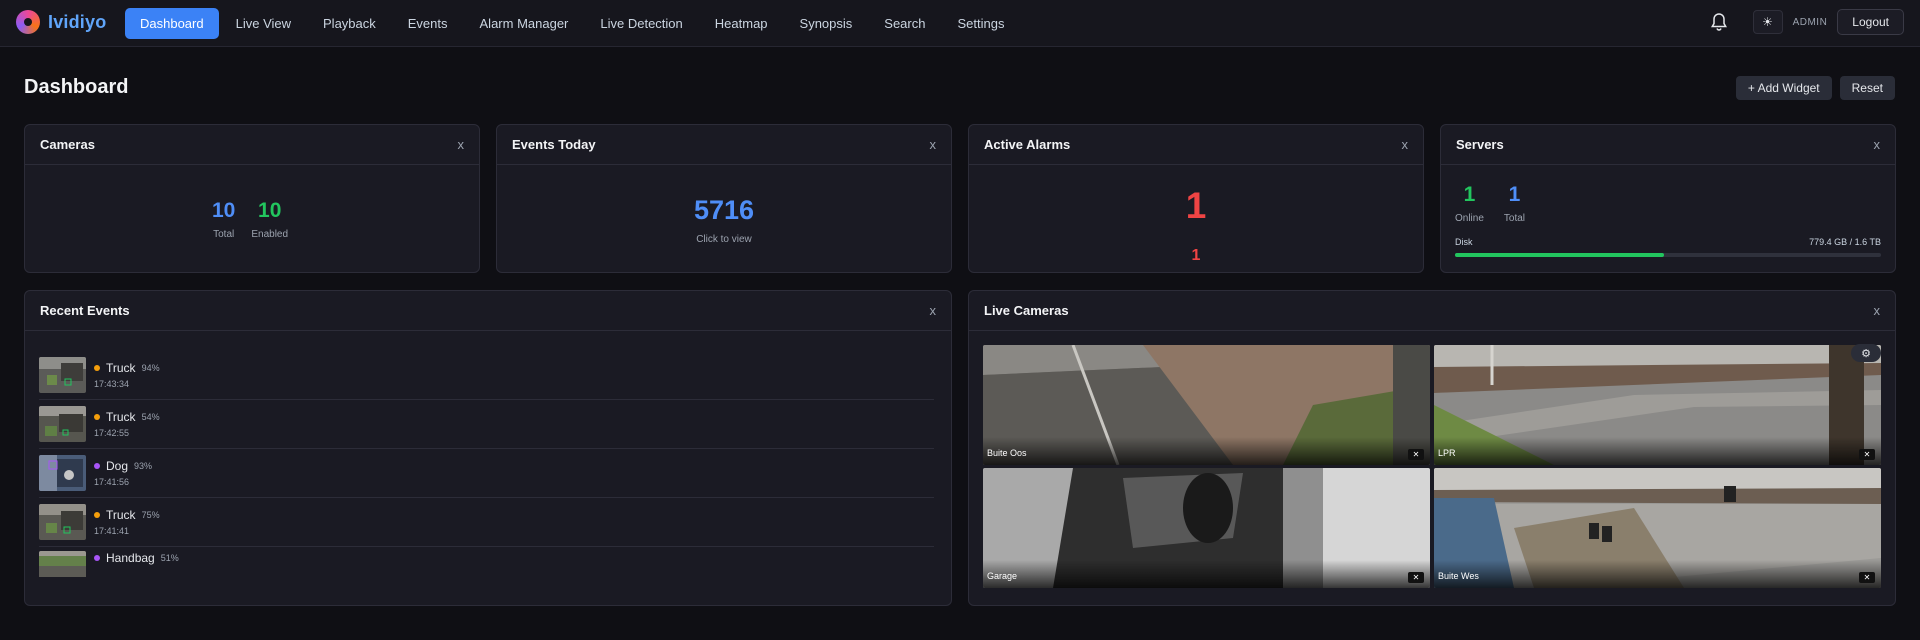  What do you see at coordinates (1866, 353) in the screenshot?
I see `camera-settings-gear-icon: ⚙` at bounding box center [1866, 353].